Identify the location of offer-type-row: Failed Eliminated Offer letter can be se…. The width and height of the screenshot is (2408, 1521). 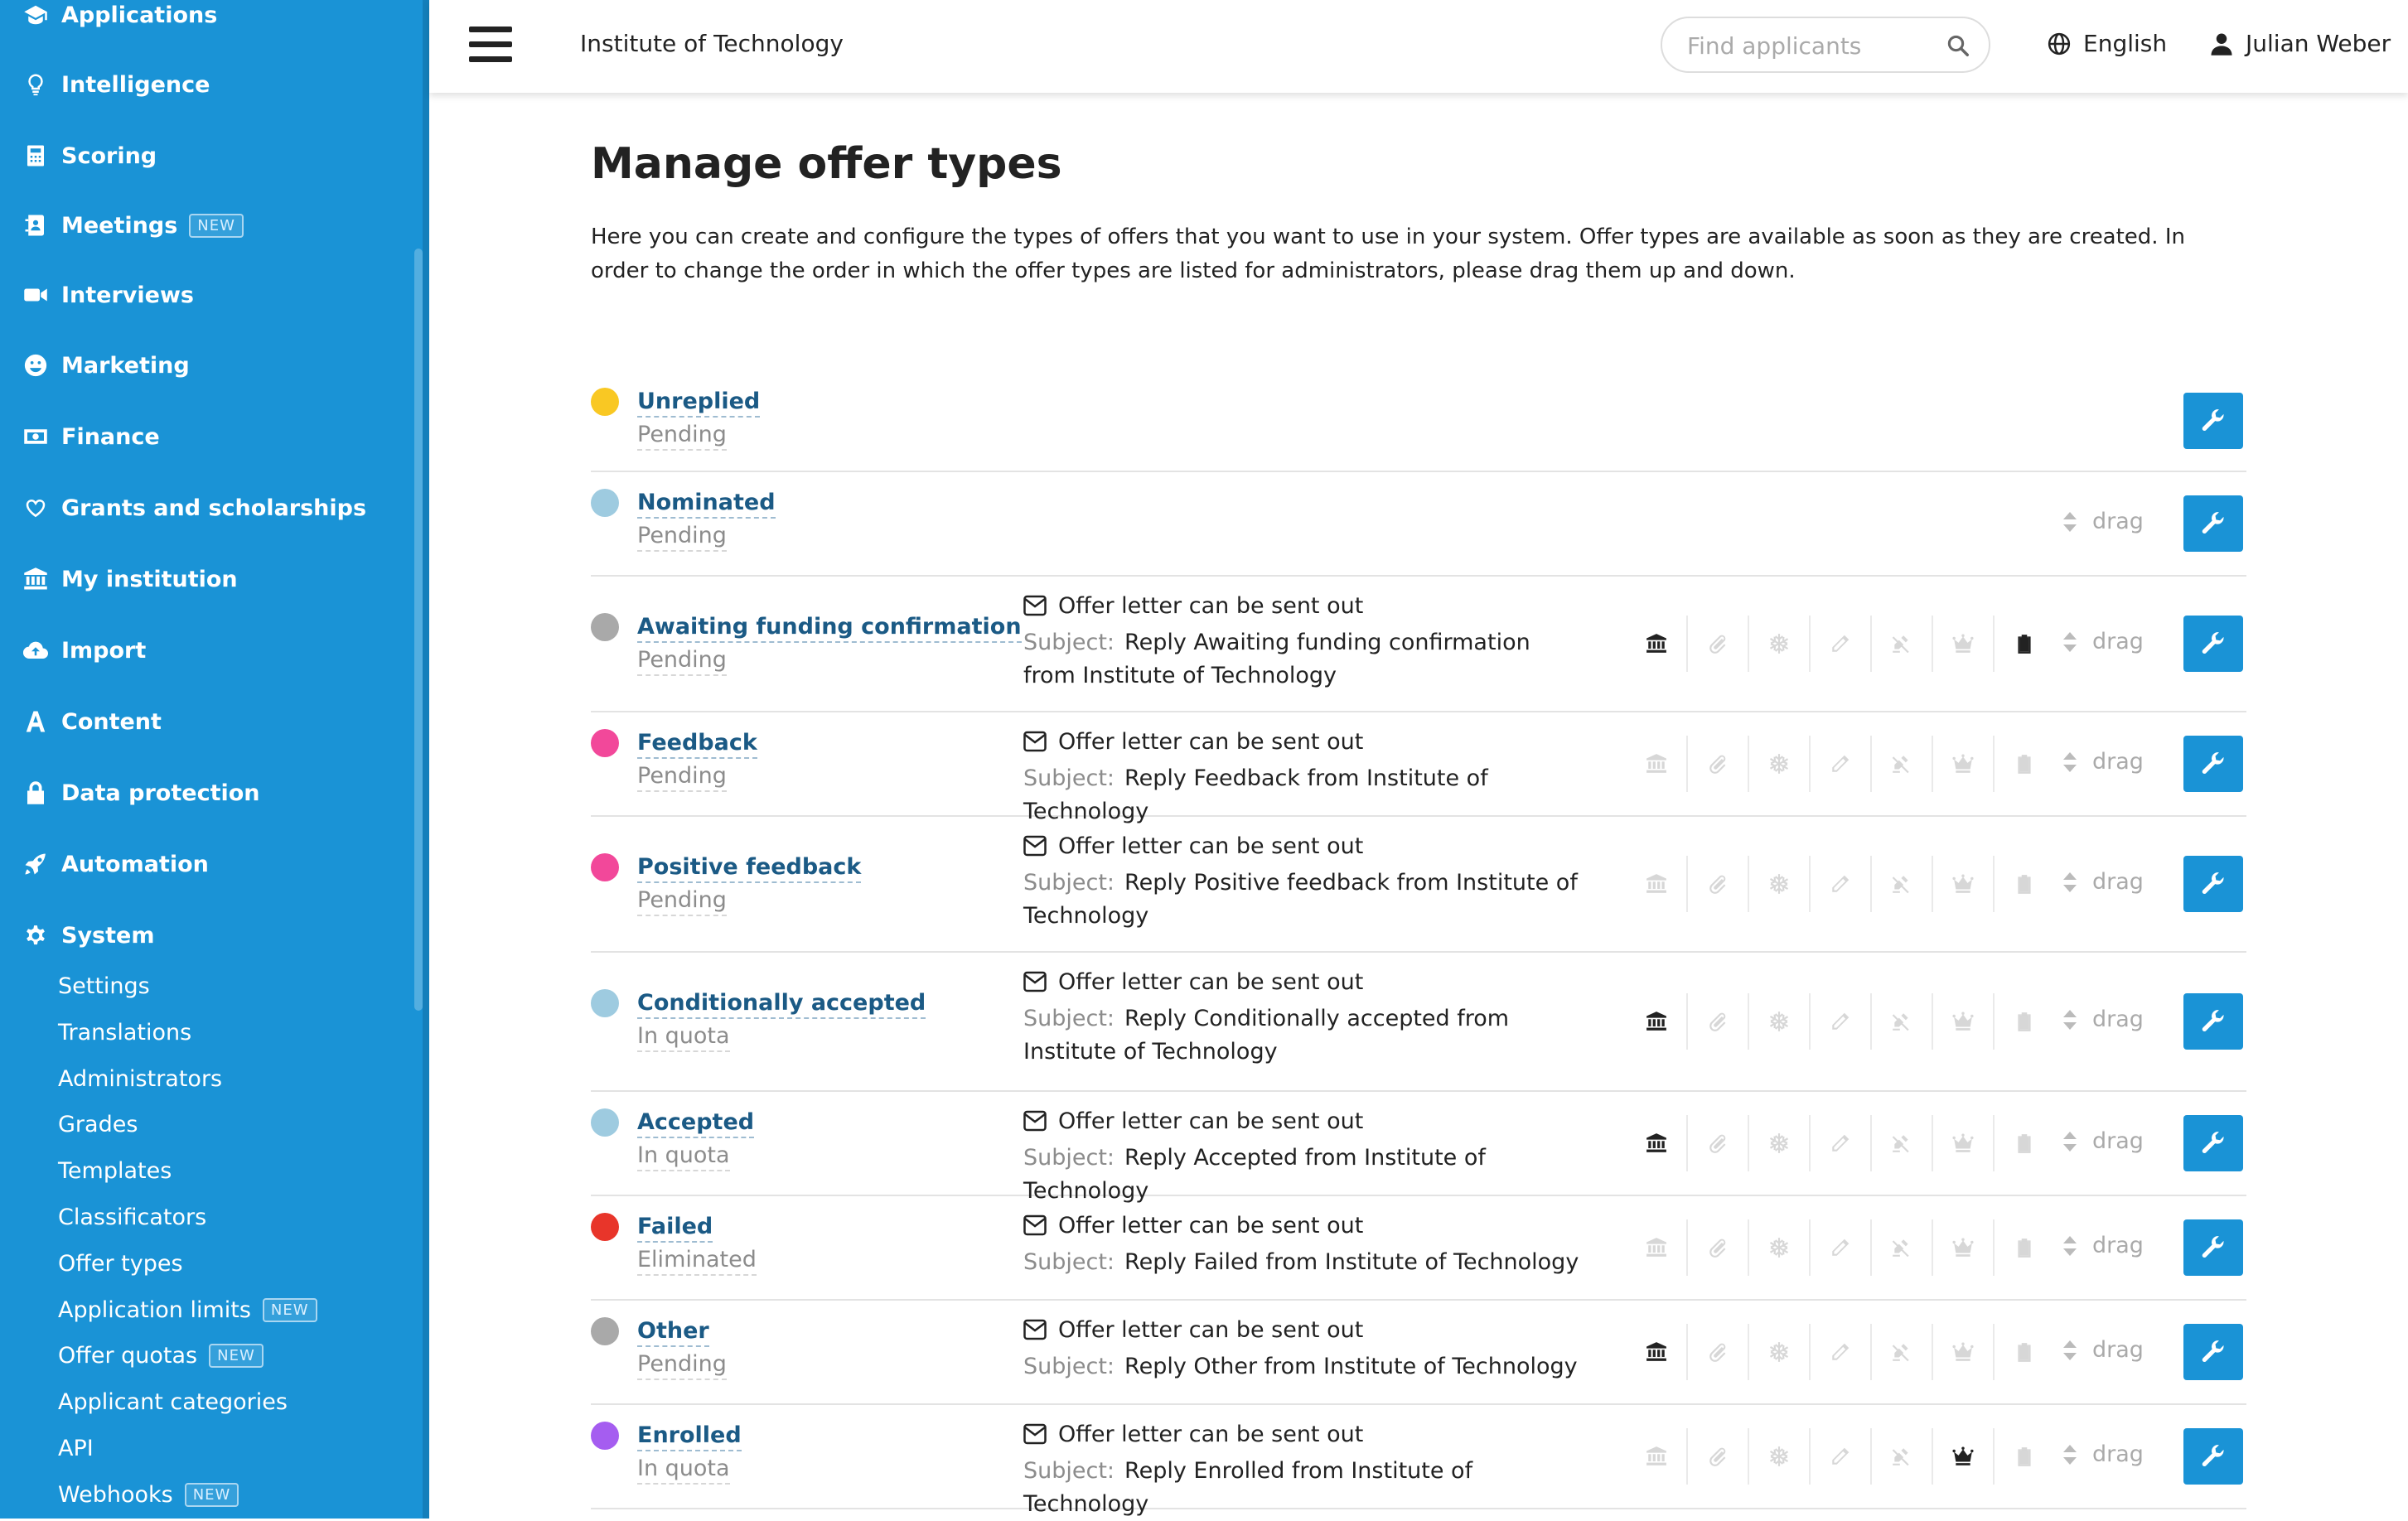
(1419, 1248).